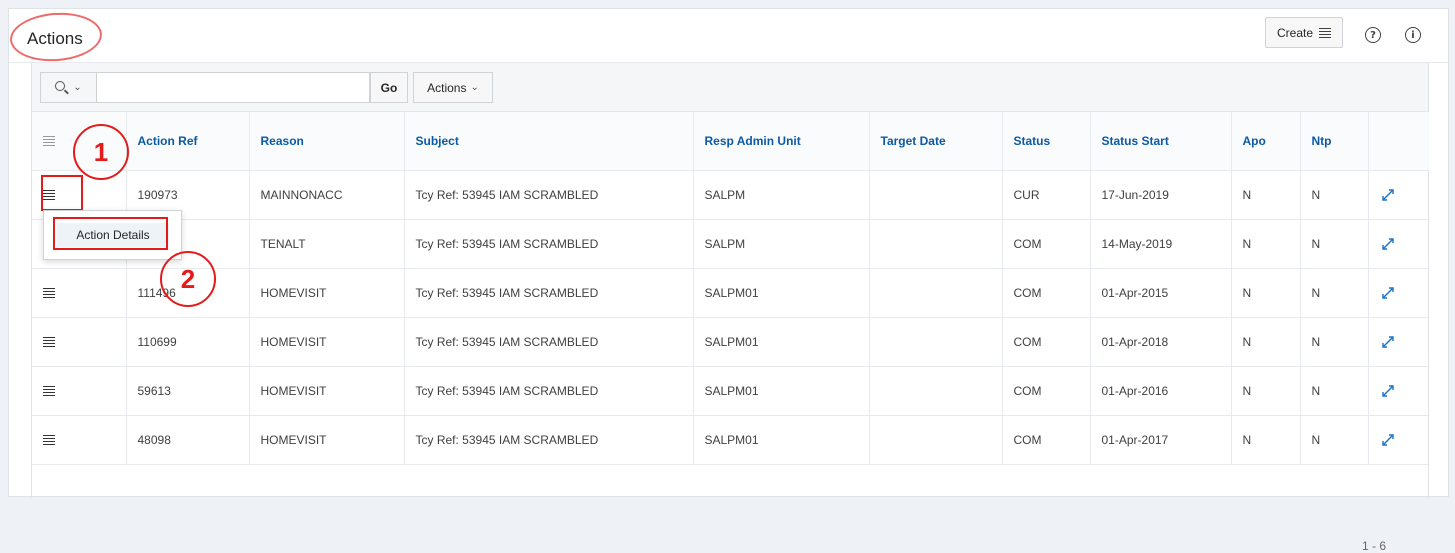 This screenshot has width=1455, height=553. Describe the element at coordinates (781, 141) in the screenshot. I see `column-header-resp-admin-unit: Resp Admin Unit` at that location.